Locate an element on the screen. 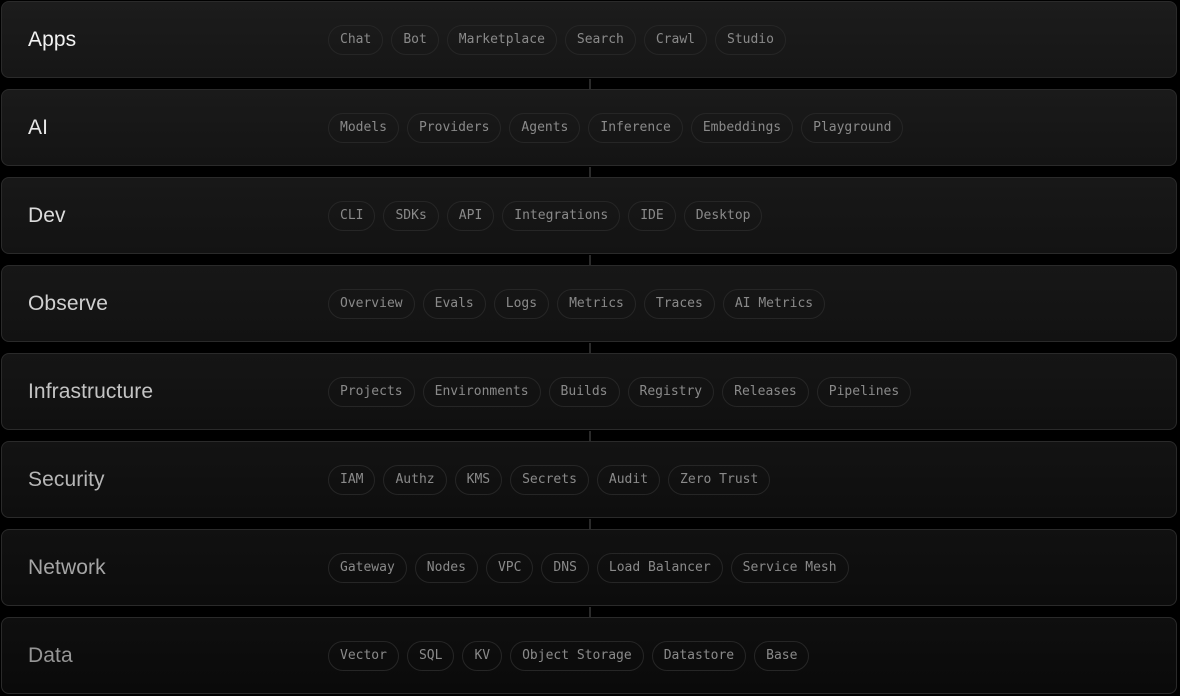 The width and height of the screenshot is (1180, 696). chip-ai-metrics: AI Metrics is located at coordinates (774, 303).